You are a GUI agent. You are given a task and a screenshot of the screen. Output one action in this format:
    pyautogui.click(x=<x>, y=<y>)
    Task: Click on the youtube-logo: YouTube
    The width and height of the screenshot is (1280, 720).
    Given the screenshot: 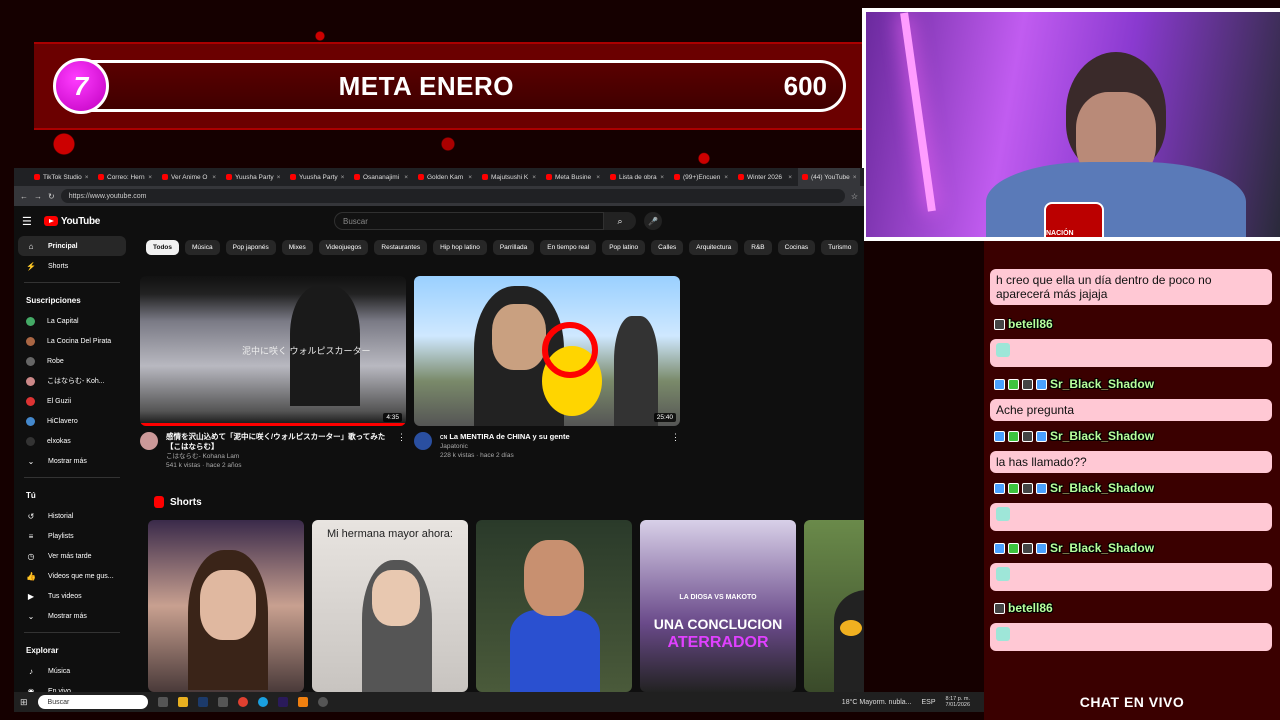 What is the action you would take?
    pyautogui.click(x=71, y=221)
    